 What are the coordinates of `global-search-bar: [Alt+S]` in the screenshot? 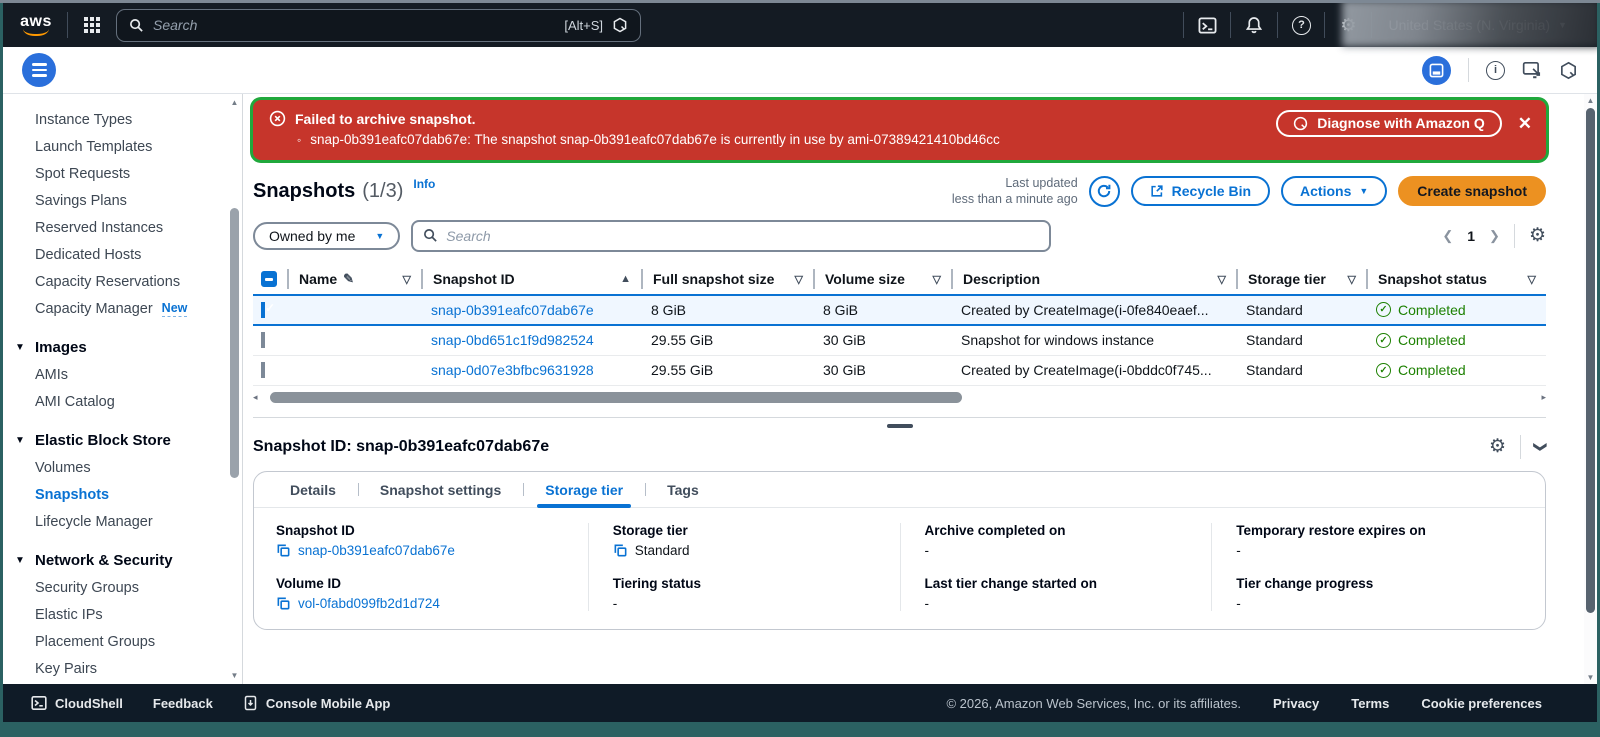 It's located at (378, 25).